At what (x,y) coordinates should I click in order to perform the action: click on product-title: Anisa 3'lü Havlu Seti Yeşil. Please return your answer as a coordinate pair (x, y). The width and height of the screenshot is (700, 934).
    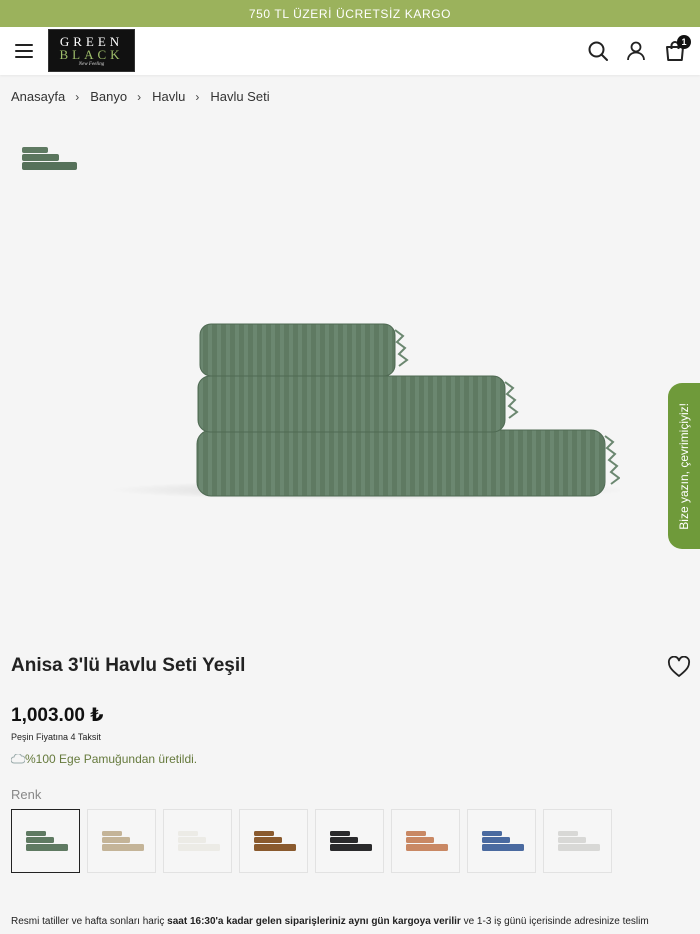
    Looking at the image, I should click on (128, 665).